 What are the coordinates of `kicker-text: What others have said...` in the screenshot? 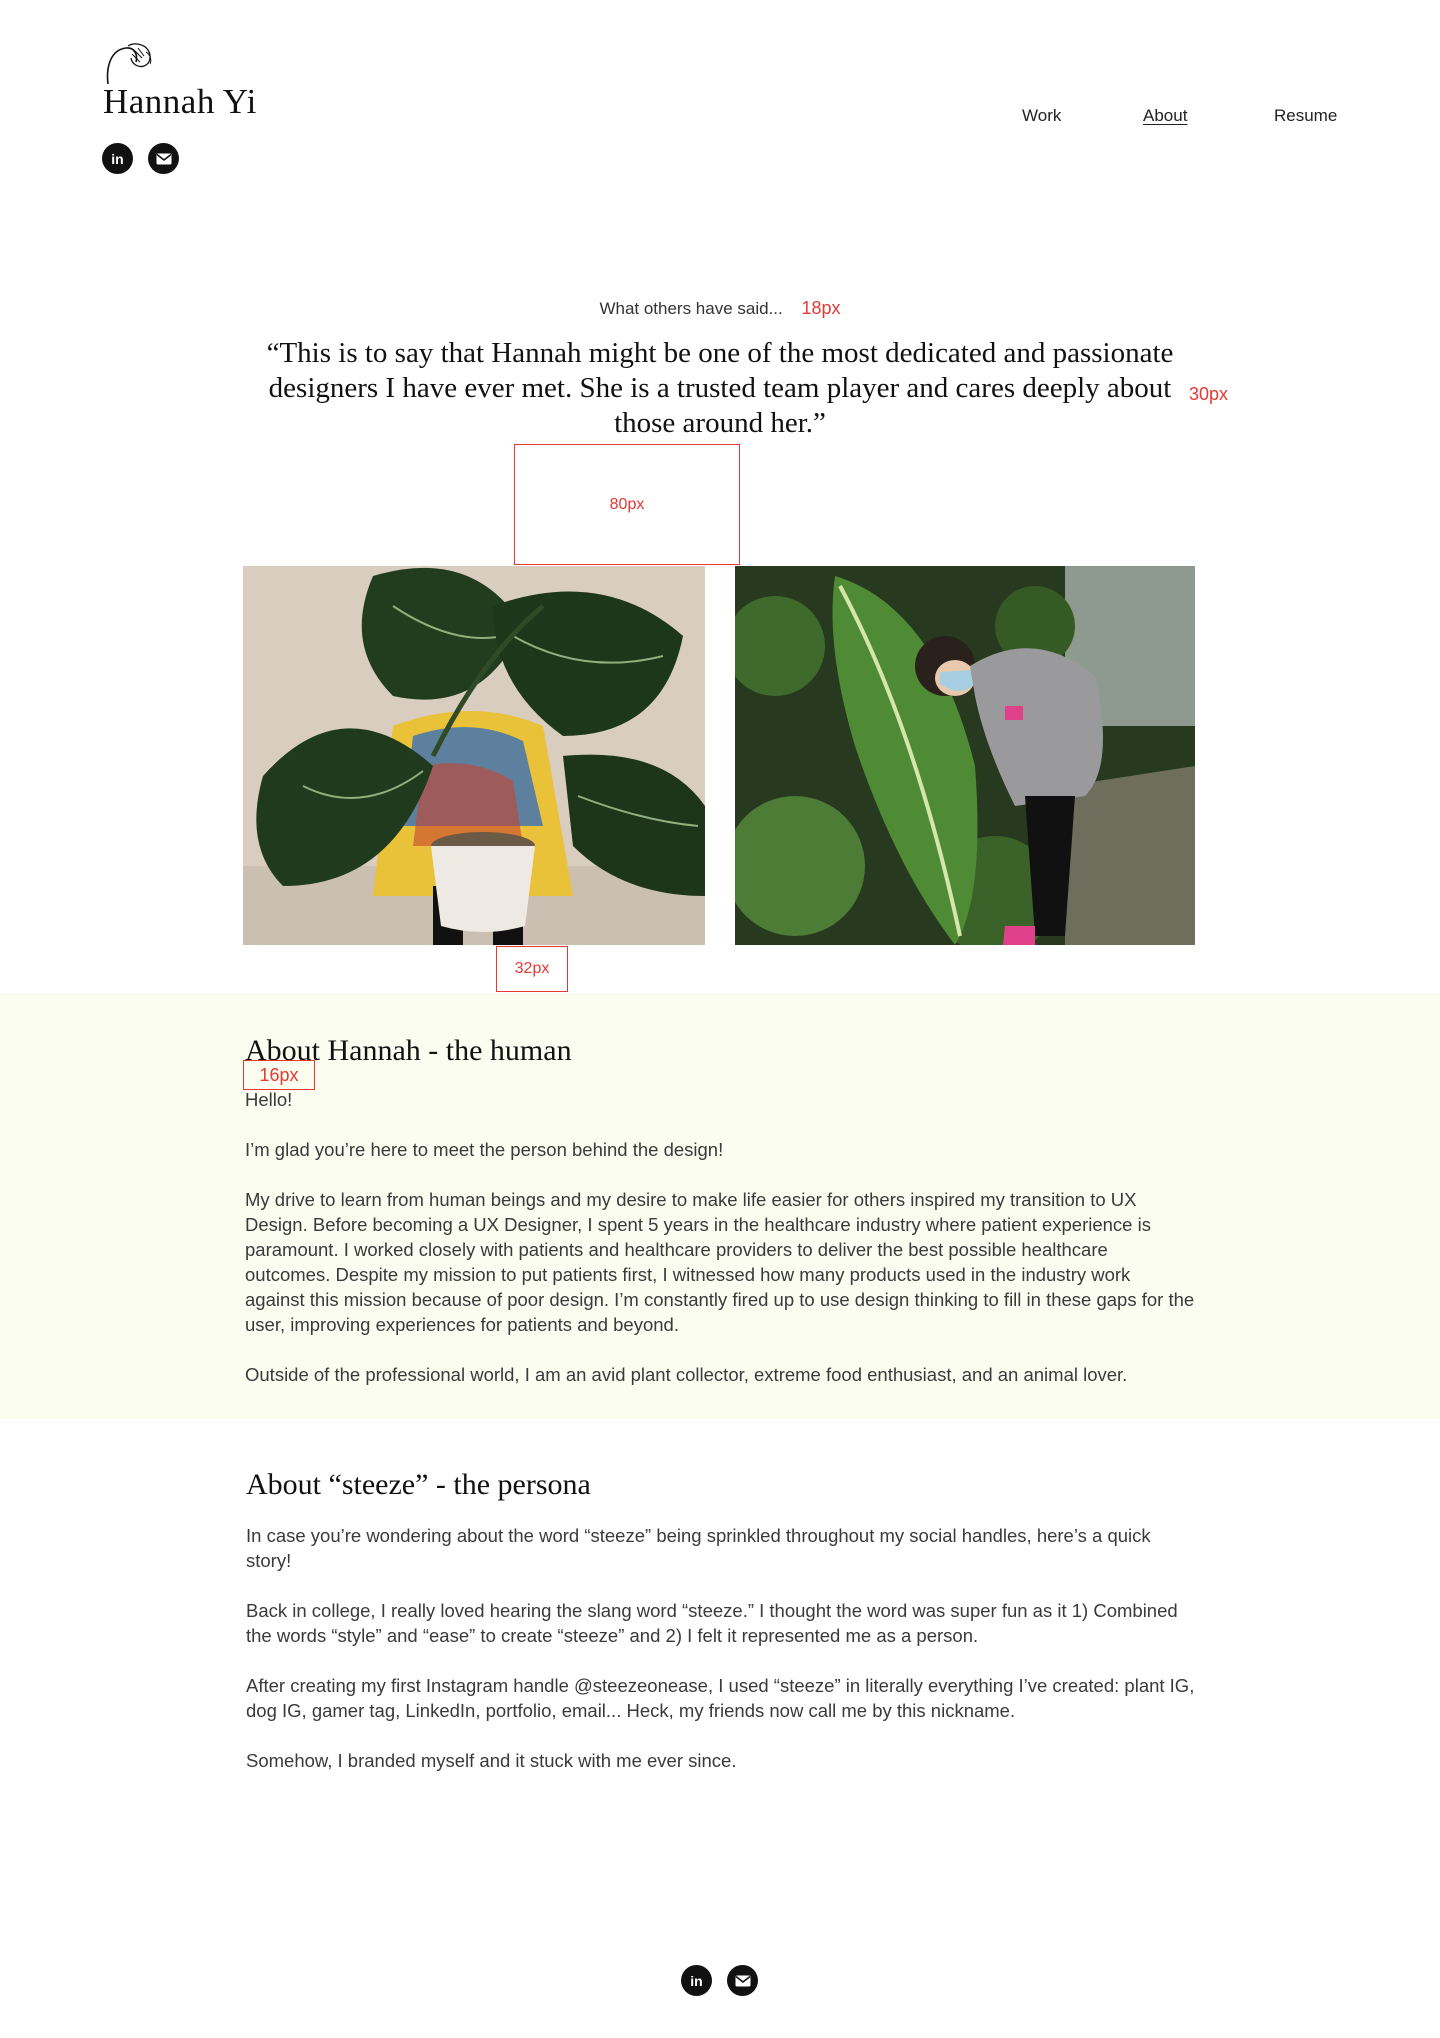 It's located at (691, 308).